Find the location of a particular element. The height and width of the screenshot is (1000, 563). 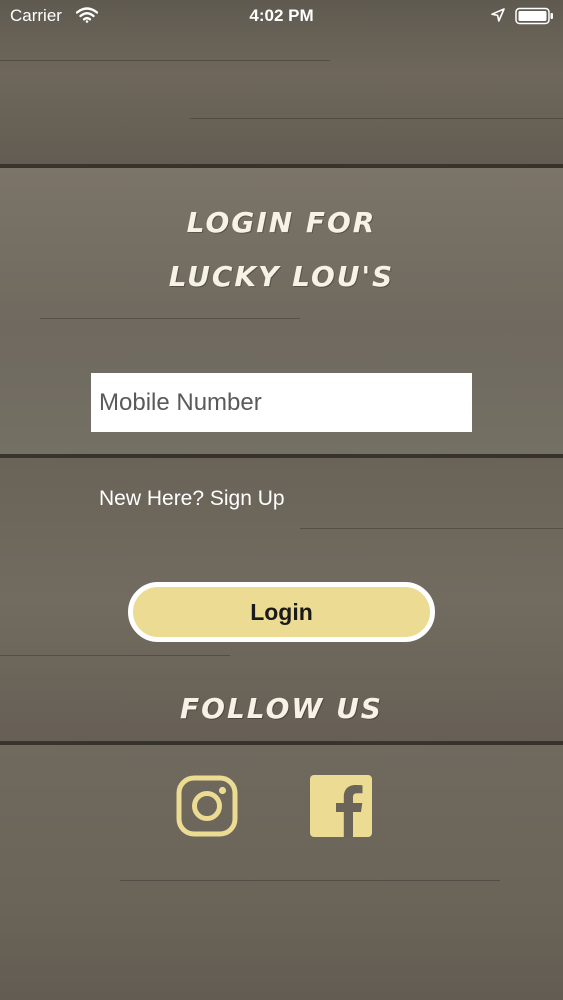

facebook-icon is located at coordinates (341, 806).